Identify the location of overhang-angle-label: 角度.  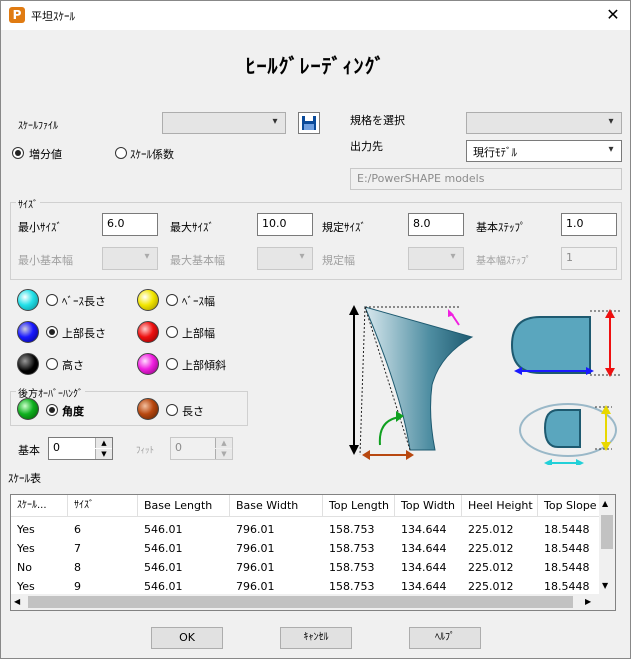
(73, 411).